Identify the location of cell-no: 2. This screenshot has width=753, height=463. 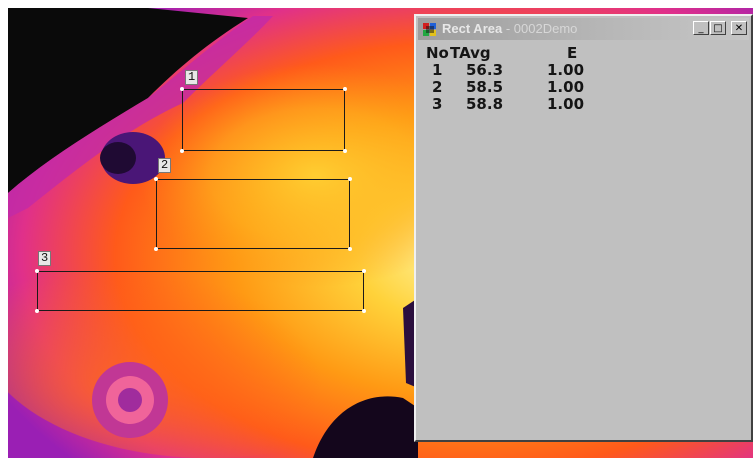
(437, 87).